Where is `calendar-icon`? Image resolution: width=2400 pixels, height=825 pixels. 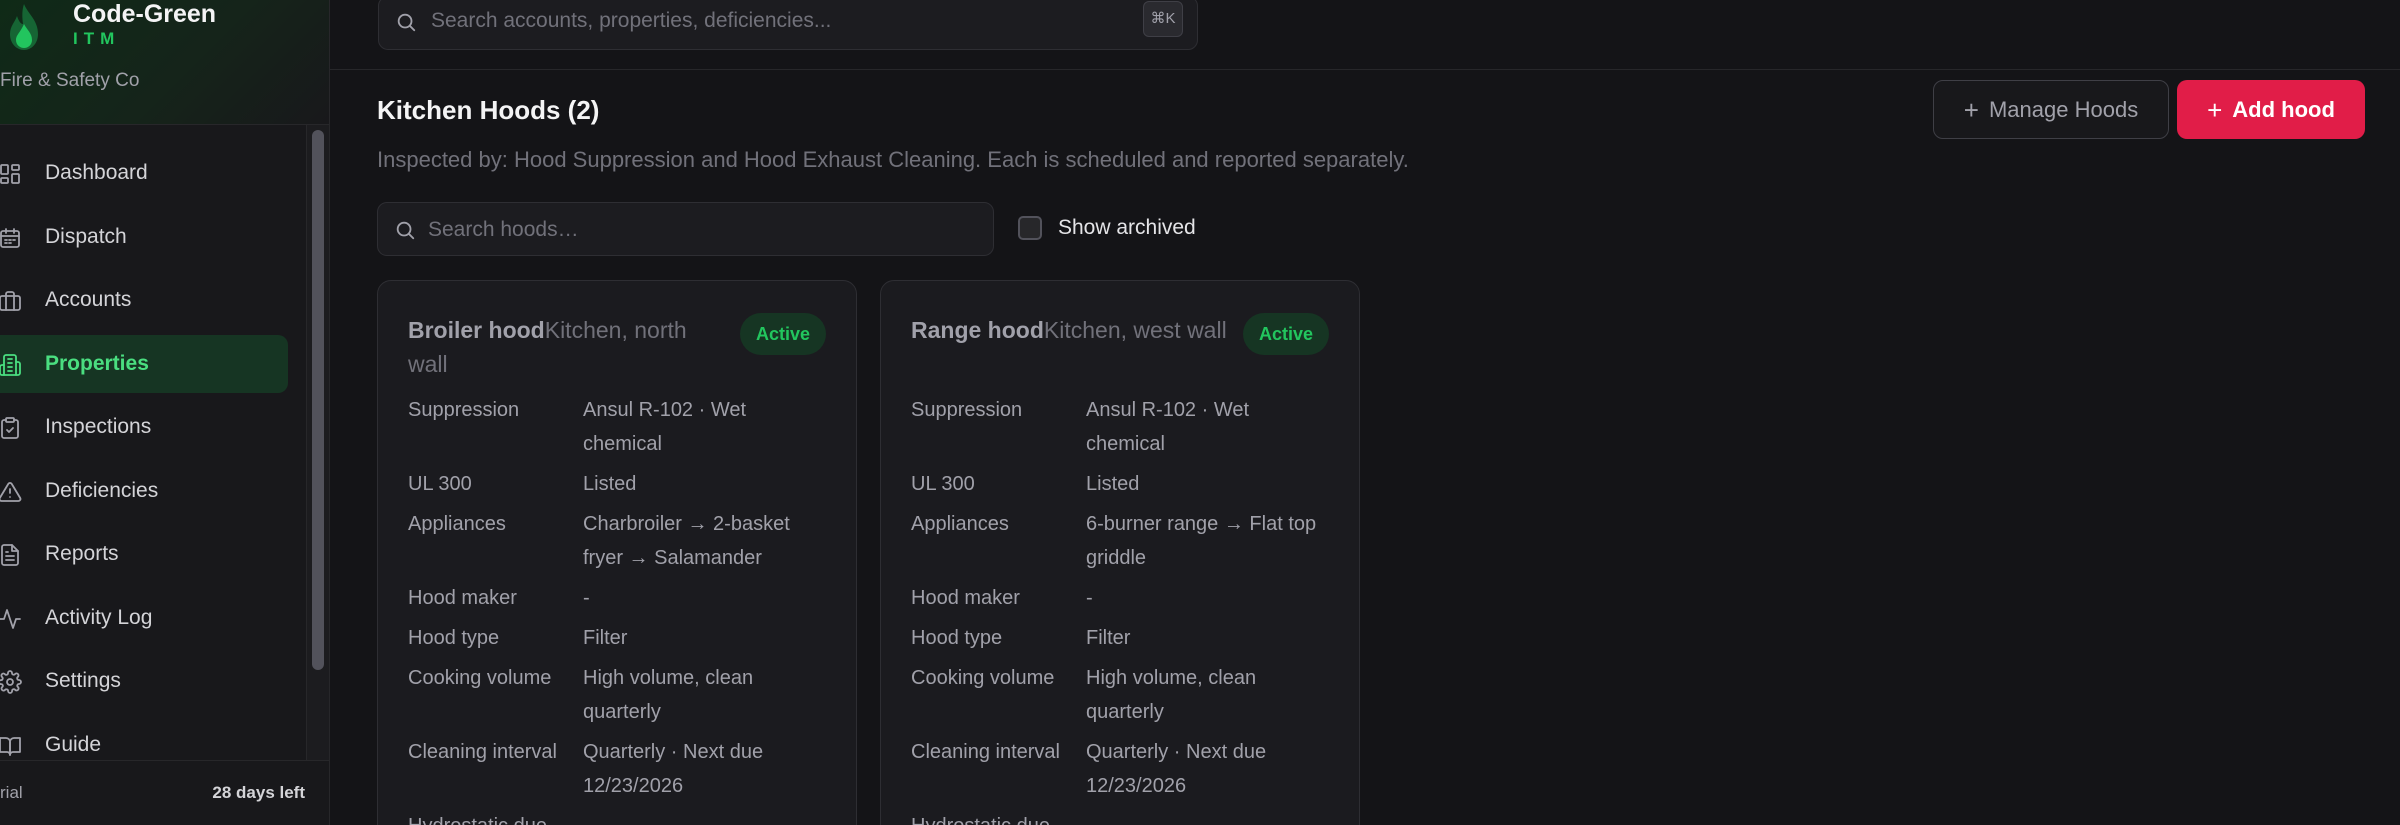
calendar-icon is located at coordinates (11, 238).